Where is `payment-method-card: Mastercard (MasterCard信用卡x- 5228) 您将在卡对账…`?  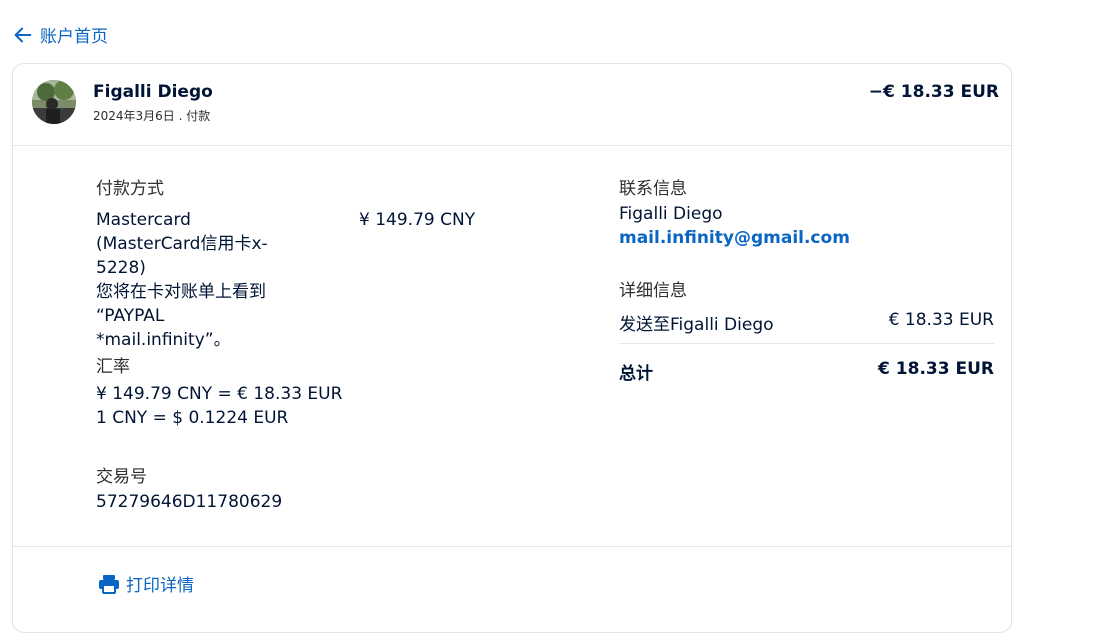
payment-method-card: Mastercard (MasterCard信用卡x- 5228) 您将在卡对账… is located at coordinates (196, 280).